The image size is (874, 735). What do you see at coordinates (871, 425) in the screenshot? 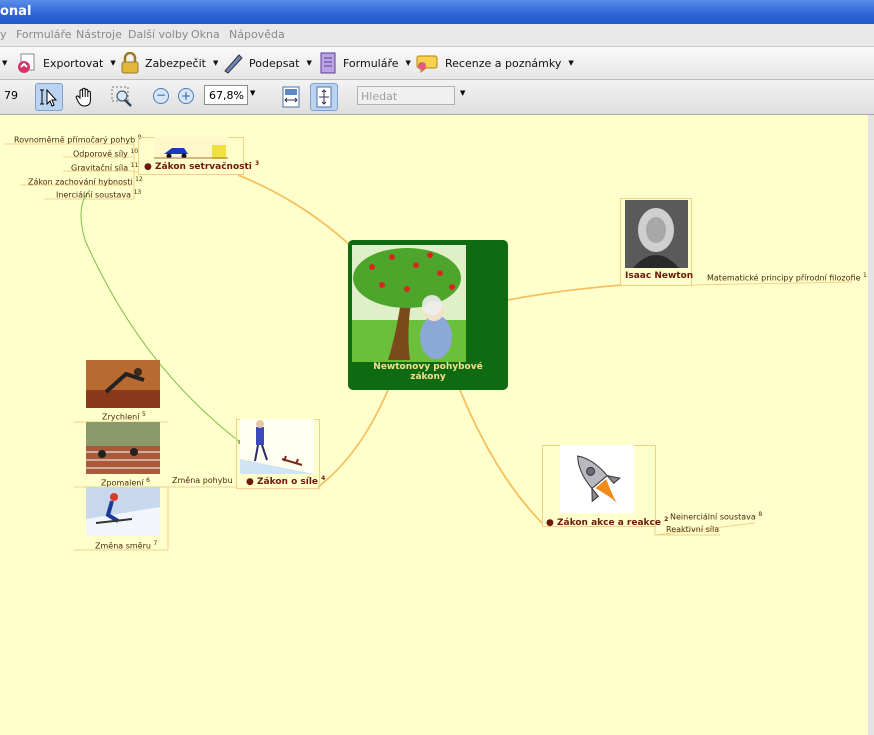
I see `vertical-scrollbar` at bounding box center [871, 425].